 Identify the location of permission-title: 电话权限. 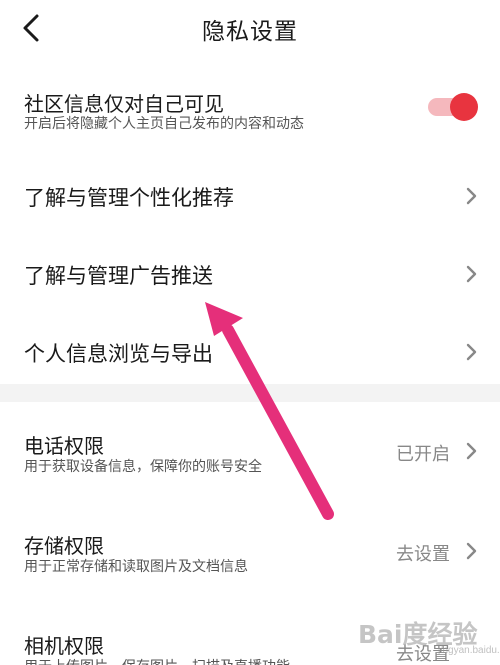
(64, 447).